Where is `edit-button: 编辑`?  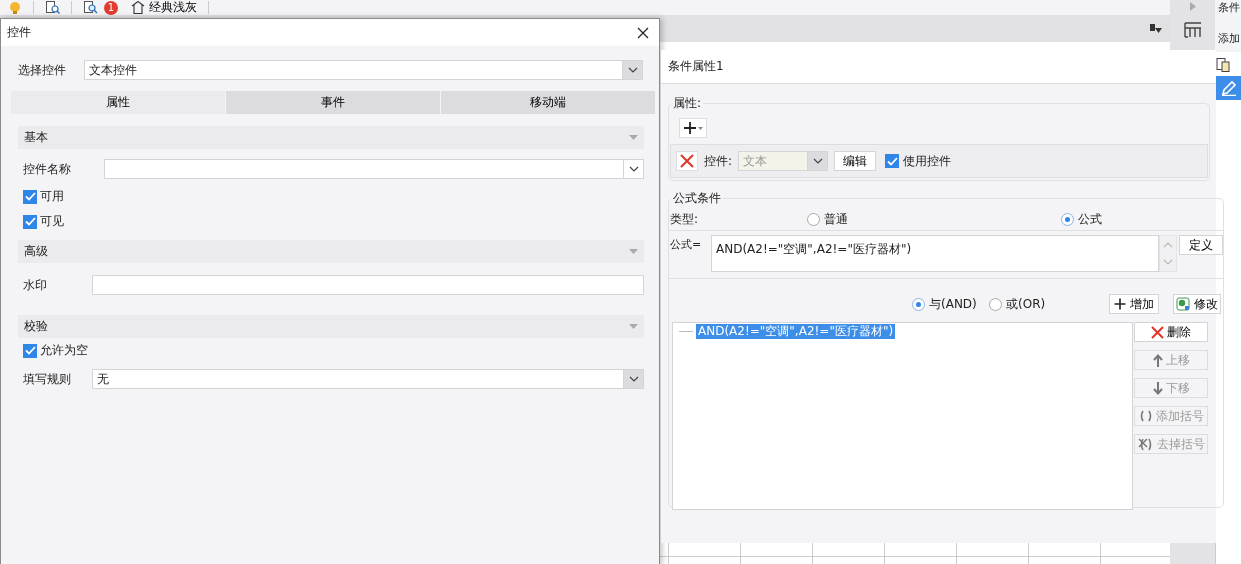
edit-button: 编辑 is located at coordinates (855, 161).